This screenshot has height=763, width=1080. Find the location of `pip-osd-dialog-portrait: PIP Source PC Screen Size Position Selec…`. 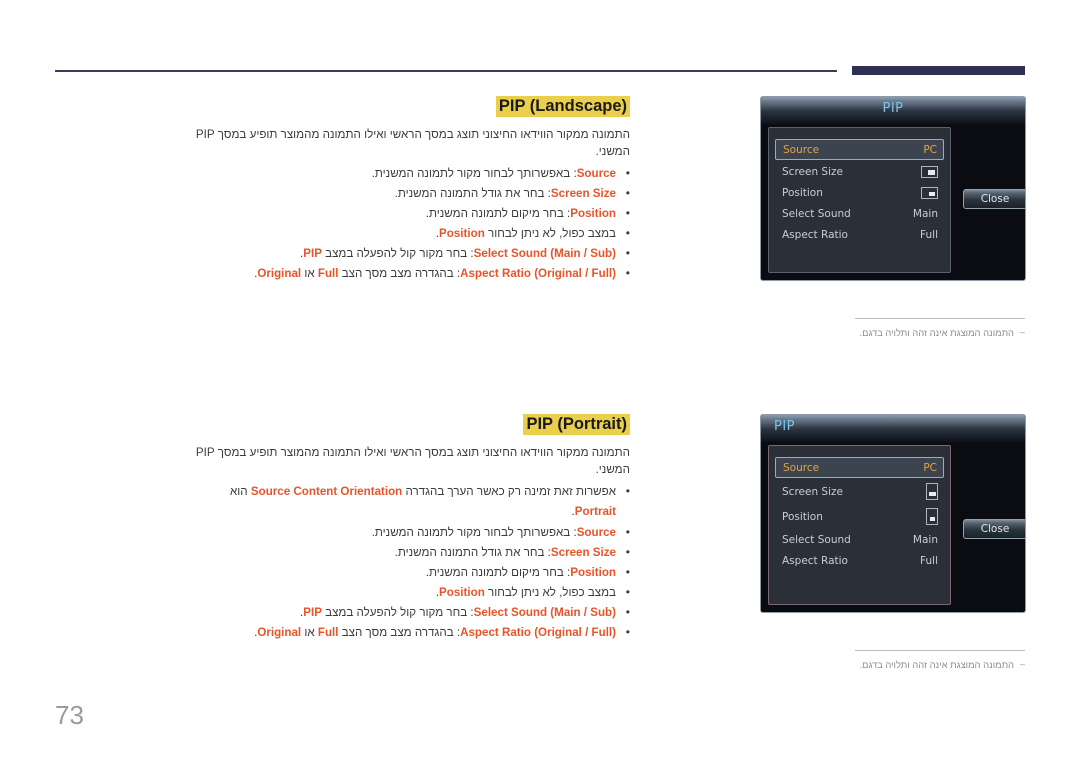

pip-osd-dialog-portrait: PIP Source PC Screen Size Position Selec… is located at coordinates (893, 513).